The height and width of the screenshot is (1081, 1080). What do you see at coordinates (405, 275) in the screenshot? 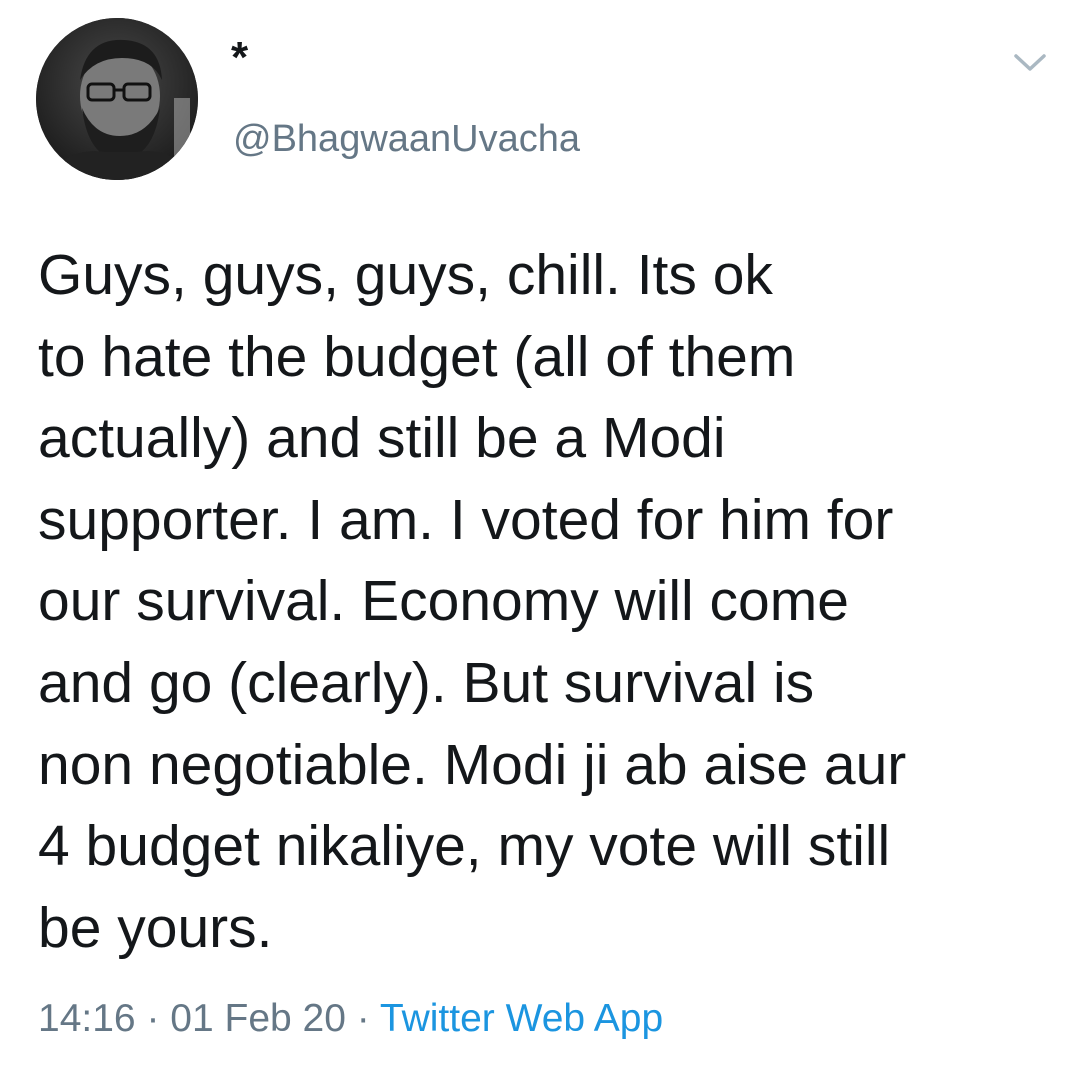
I see `tweet-text-line: Guys, guys, guys, chill. Its ok` at bounding box center [405, 275].